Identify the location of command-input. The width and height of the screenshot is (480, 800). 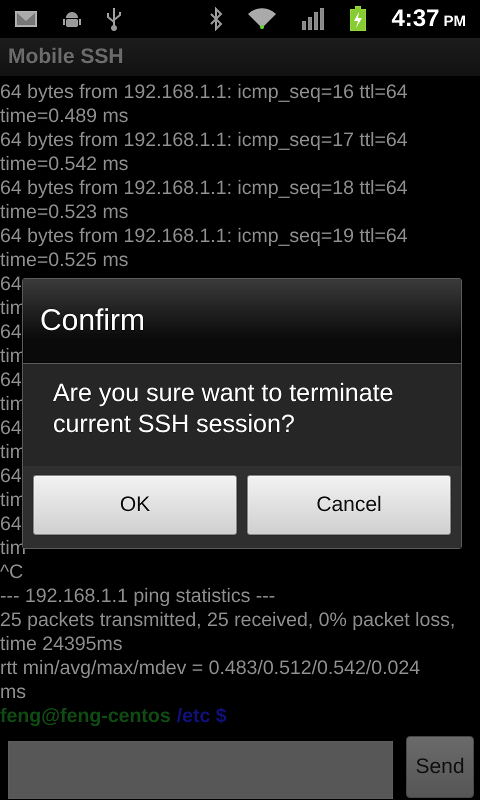
(200, 770).